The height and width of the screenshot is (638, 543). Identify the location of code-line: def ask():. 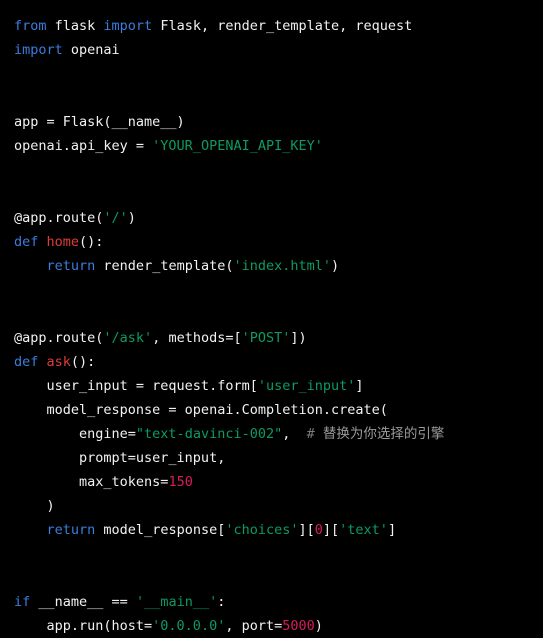
(278, 362).